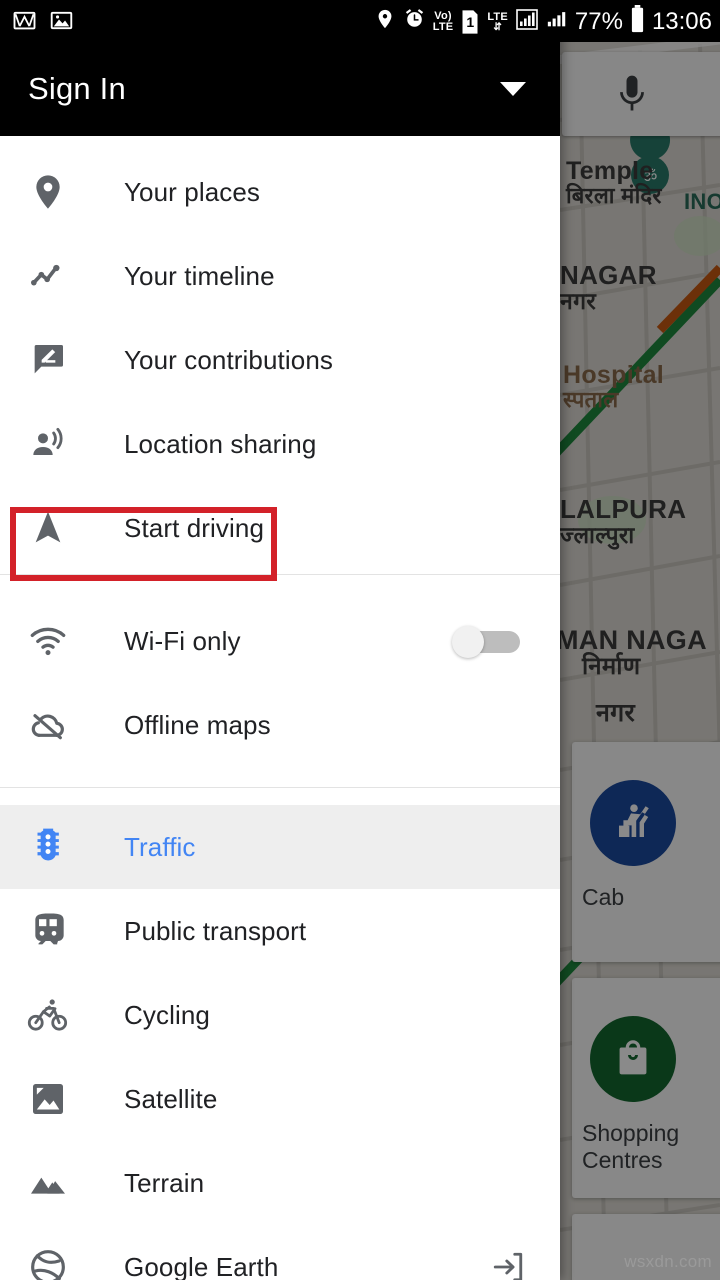 This screenshot has height=1280, width=720. Describe the element at coordinates (160, 846) in the screenshot. I see `menu-item-label: Traffic` at that location.